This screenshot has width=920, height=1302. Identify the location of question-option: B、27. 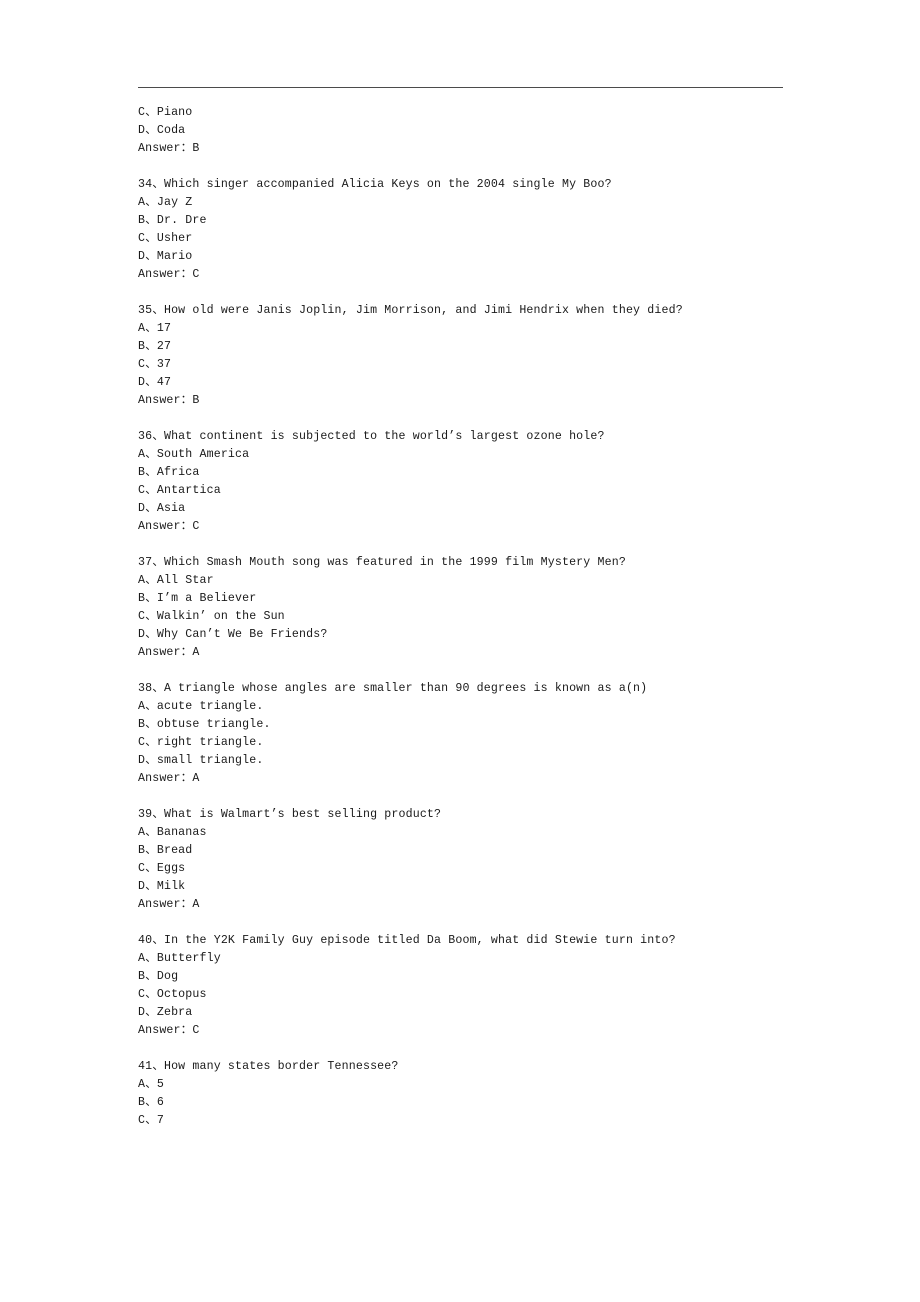
(155, 346).